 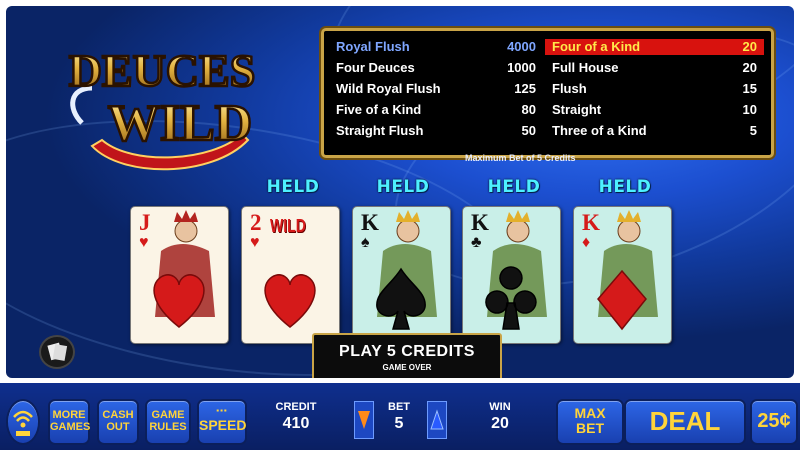 I want to click on card-rank: K ♦, so click(x=591, y=230).